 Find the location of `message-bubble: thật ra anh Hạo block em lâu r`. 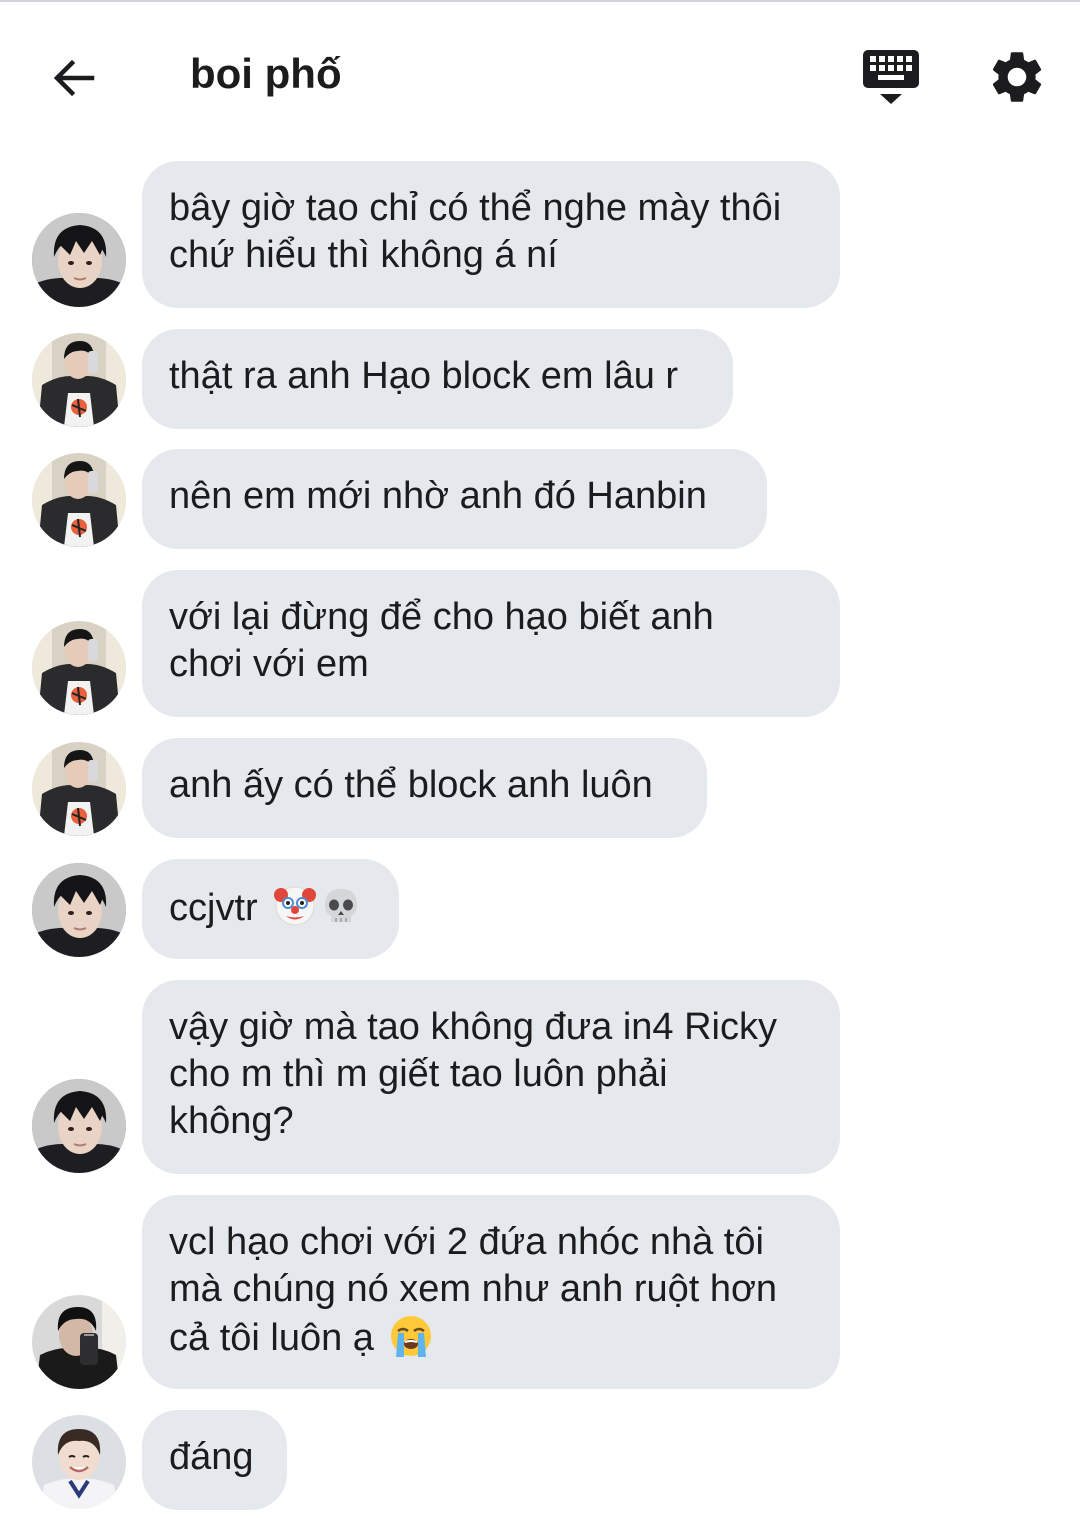

message-bubble: thật ra anh Hạo block em lâu r is located at coordinates (437, 379).